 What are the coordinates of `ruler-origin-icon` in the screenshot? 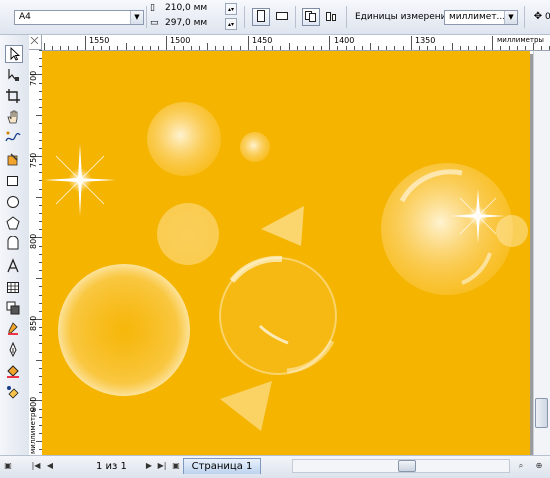 It's located at (34, 40).